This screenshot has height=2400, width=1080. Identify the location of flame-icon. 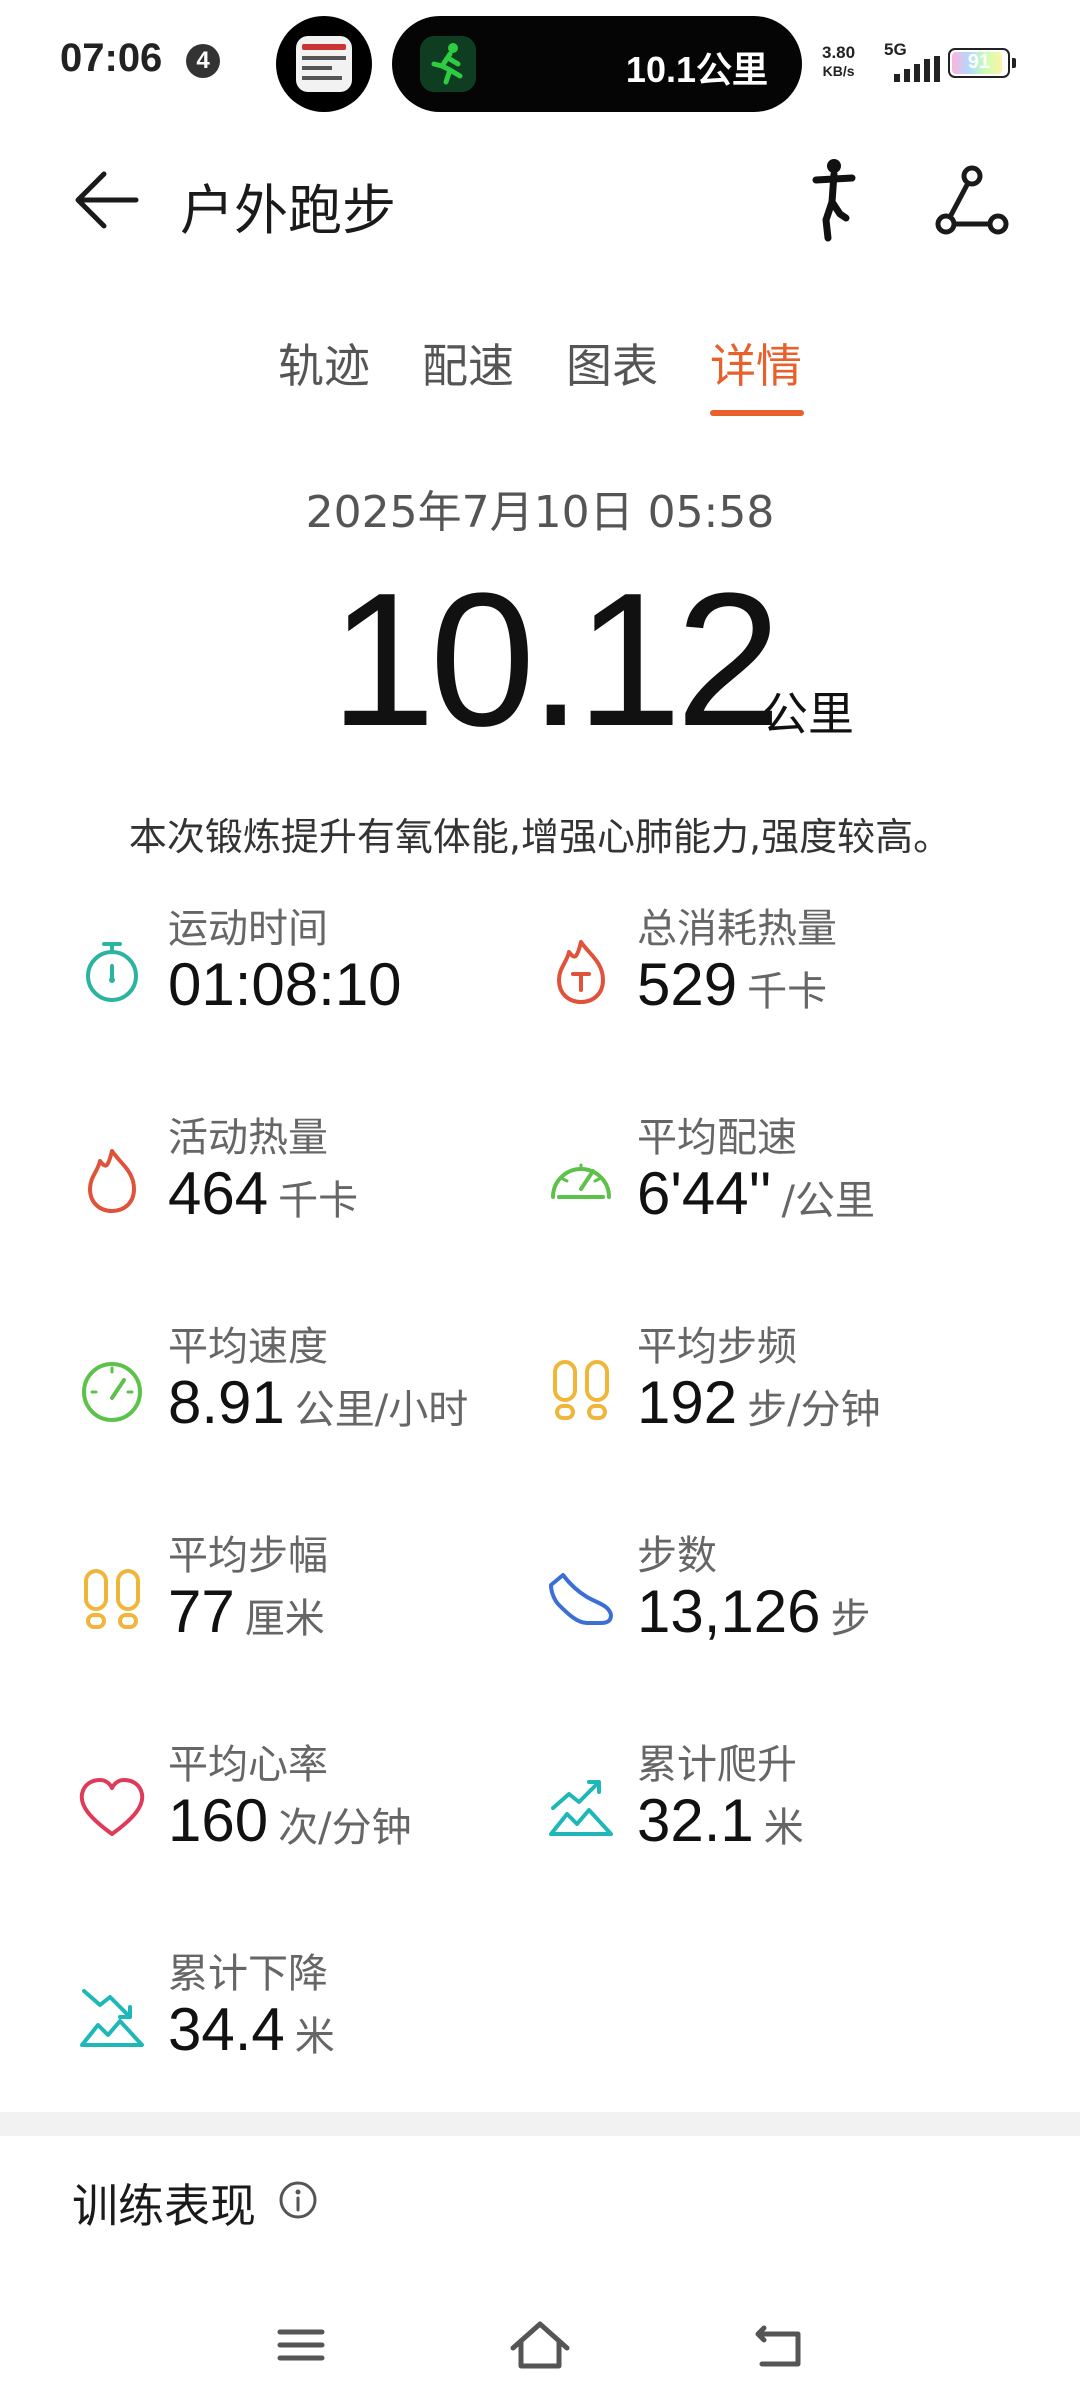
(112, 1181).